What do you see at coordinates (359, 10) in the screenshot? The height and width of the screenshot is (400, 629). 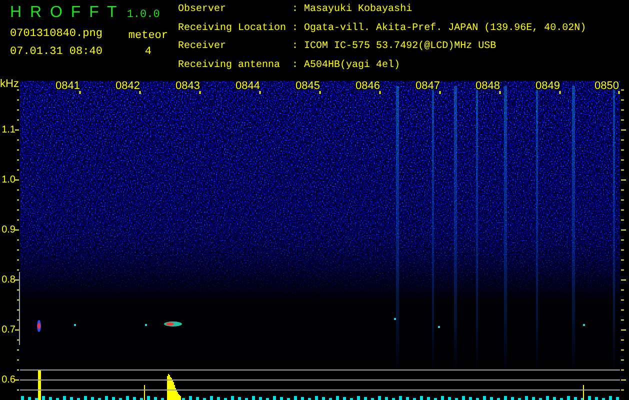 I see `info-value: Masayuki Kobayashi` at bounding box center [359, 10].